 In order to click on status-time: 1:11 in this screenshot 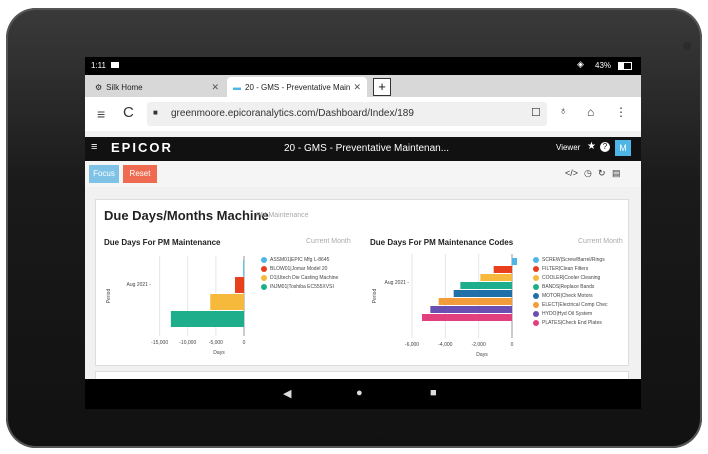, I will do `click(98, 65)`.